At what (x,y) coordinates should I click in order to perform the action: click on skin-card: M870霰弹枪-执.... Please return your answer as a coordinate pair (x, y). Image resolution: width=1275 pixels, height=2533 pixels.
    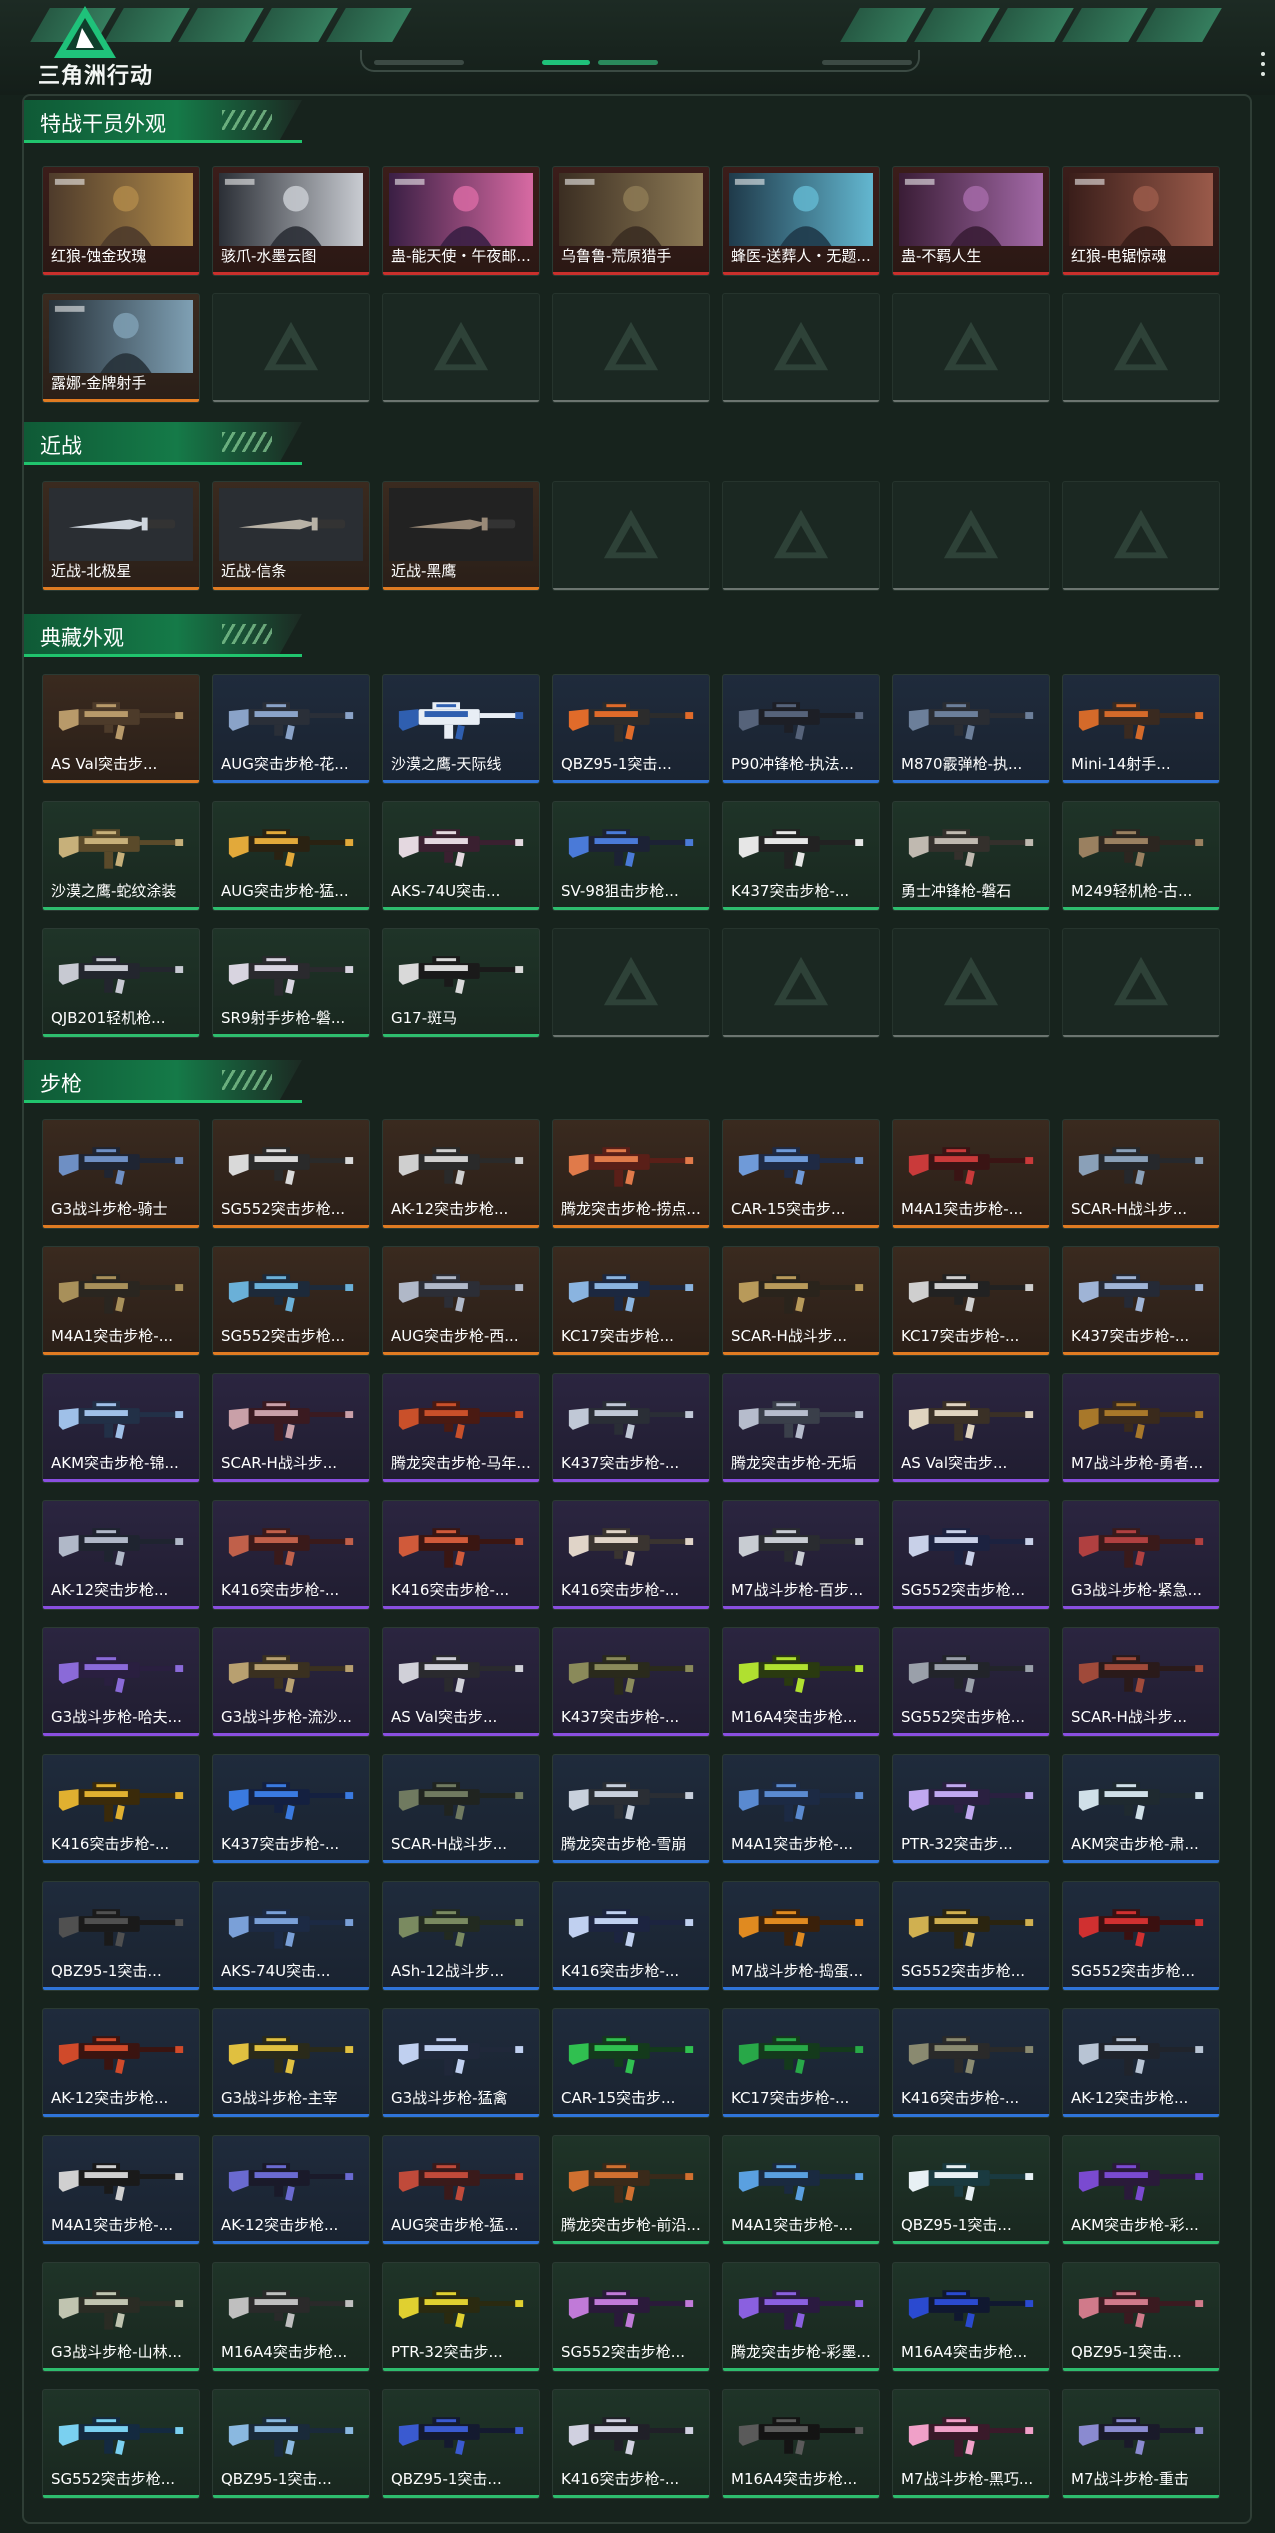
    Looking at the image, I should click on (971, 729).